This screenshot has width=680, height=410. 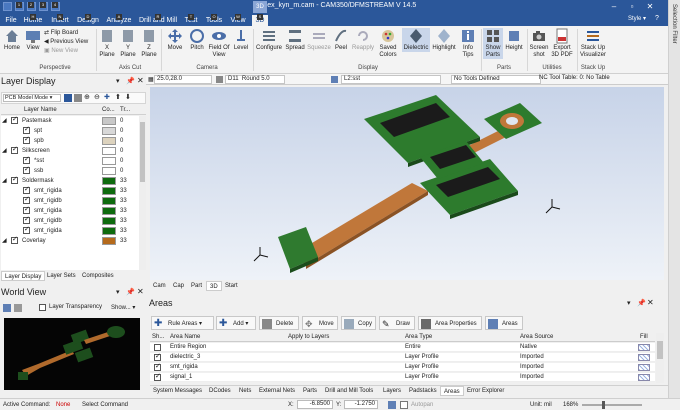 I want to click on area-row: Entire Region Entire Native, so click(x=402, y=347).